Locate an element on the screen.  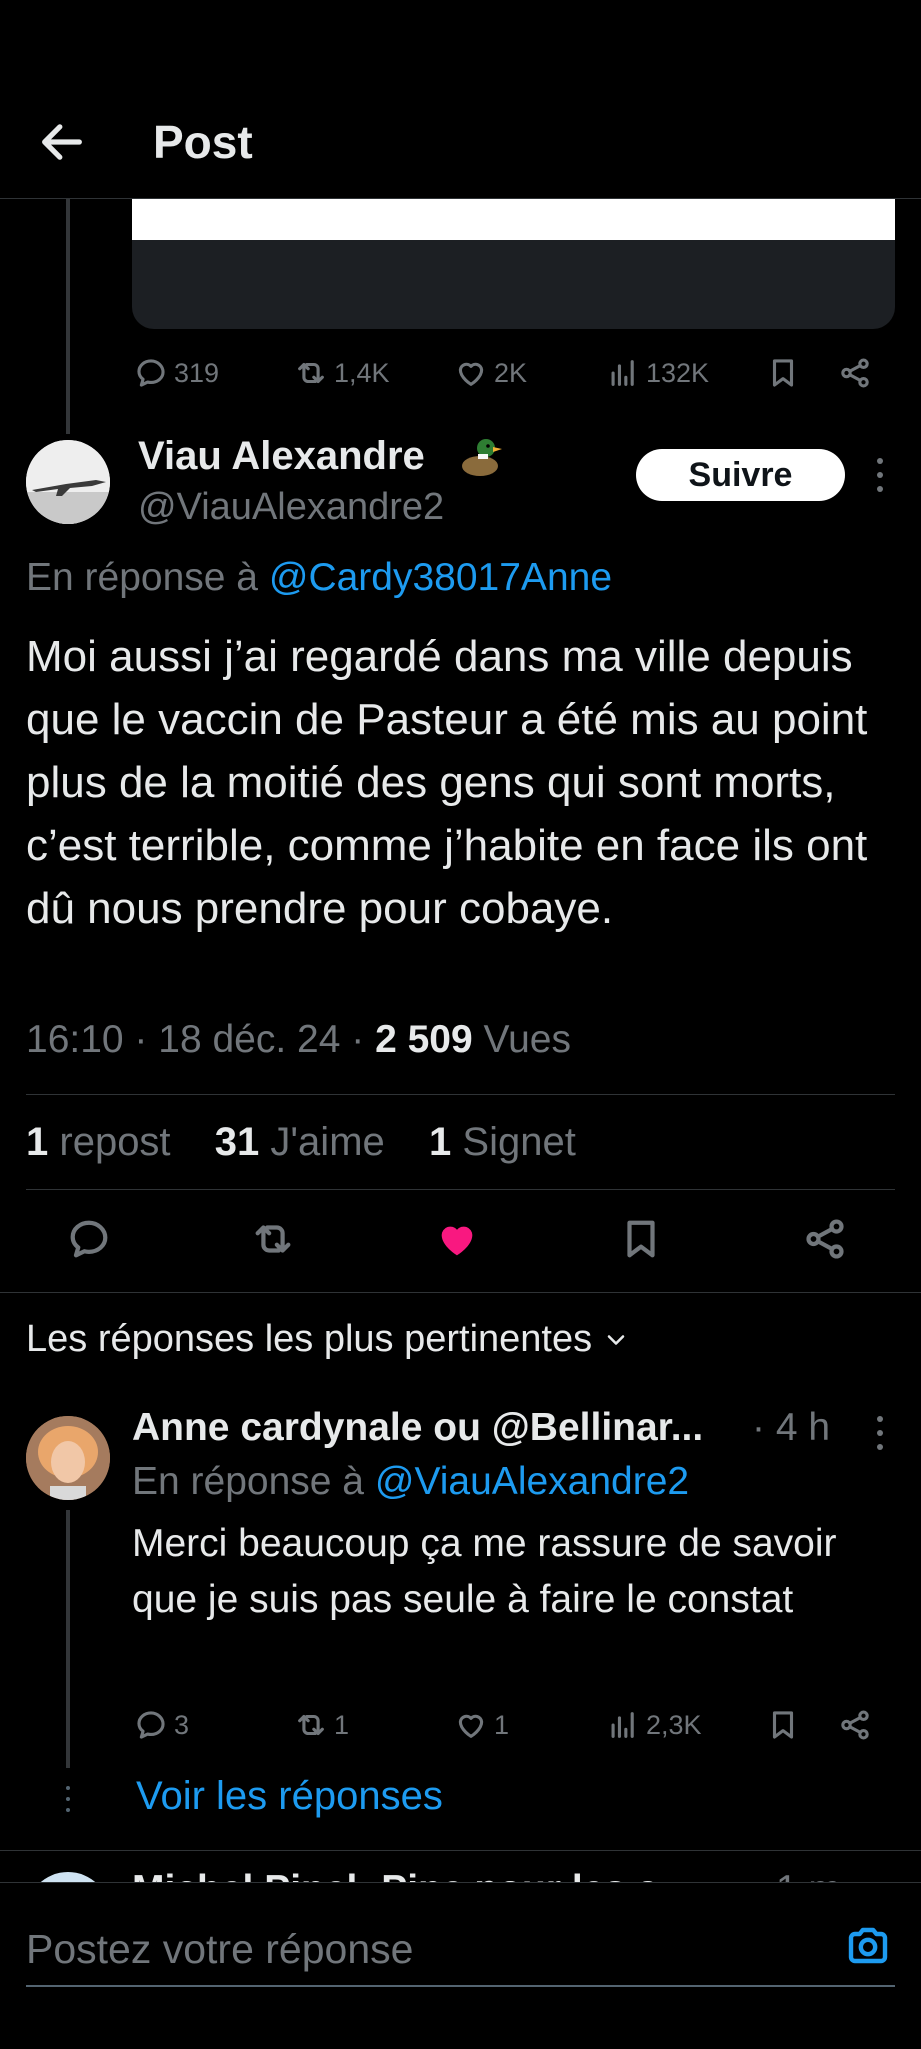
author-name: Viau Alexandre is located at coordinates (281, 456).